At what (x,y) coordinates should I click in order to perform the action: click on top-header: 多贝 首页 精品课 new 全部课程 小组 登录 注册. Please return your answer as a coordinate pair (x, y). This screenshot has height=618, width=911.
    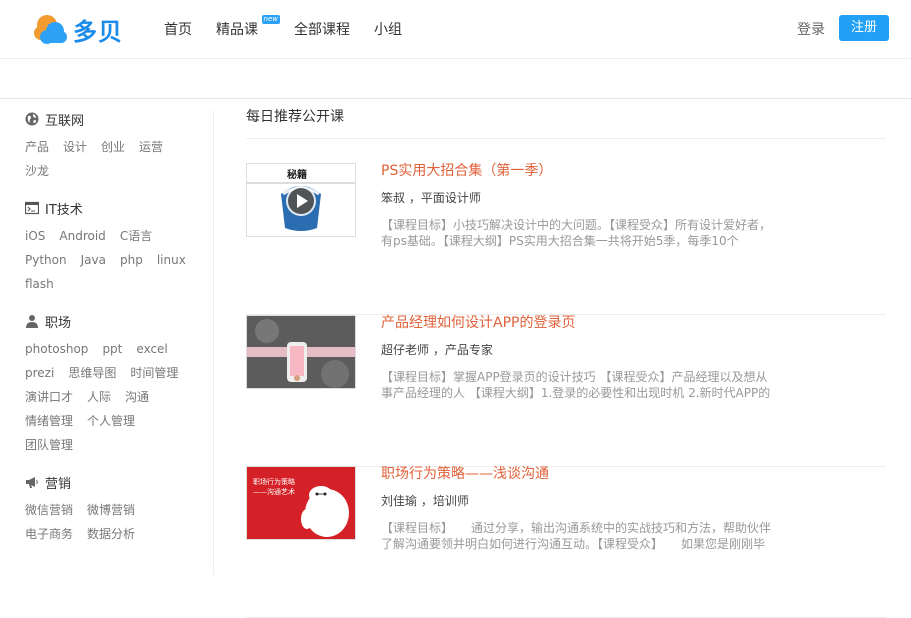
    Looking at the image, I should click on (455, 29).